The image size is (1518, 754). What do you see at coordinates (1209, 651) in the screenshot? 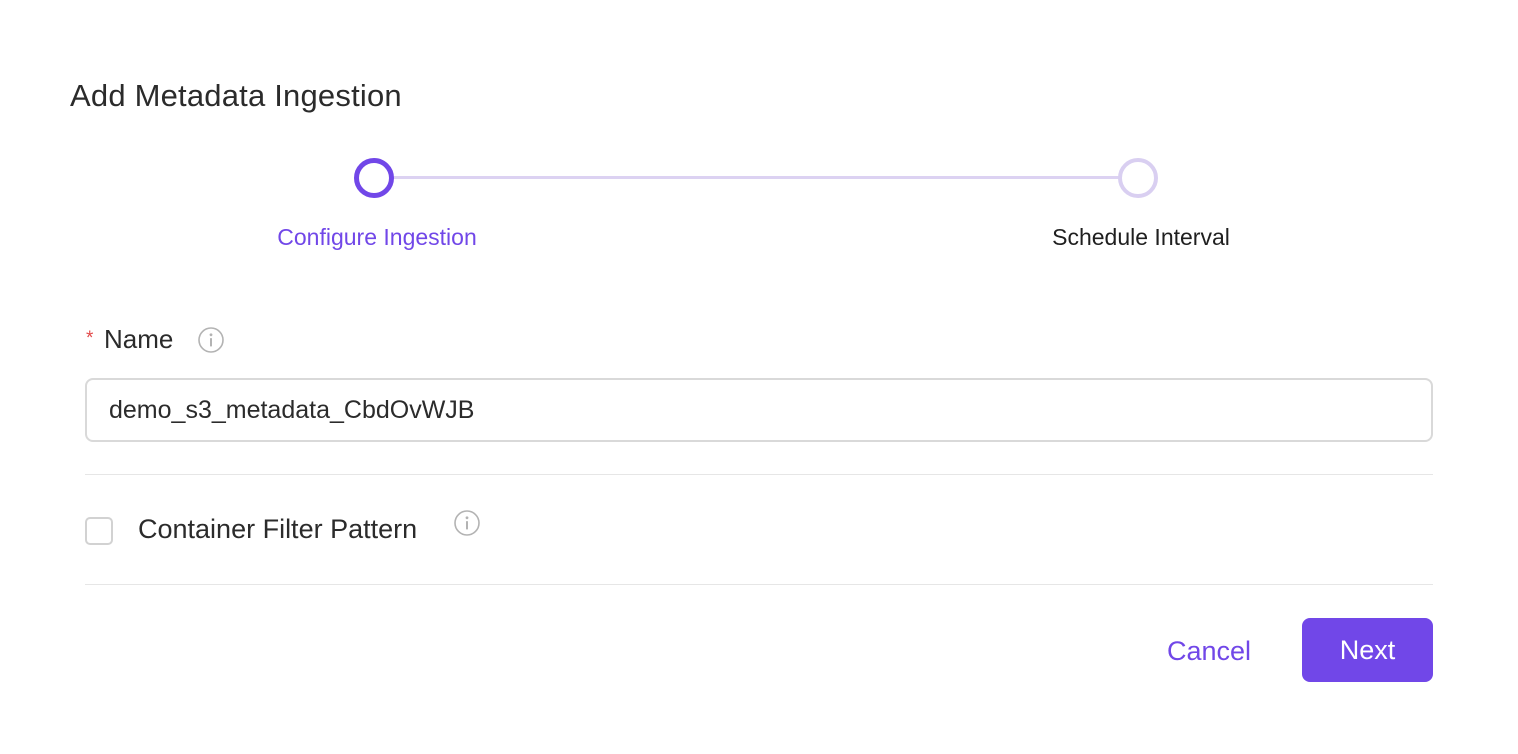
I see `cancel-button: Cancel` at bounding box center [1209, 651].